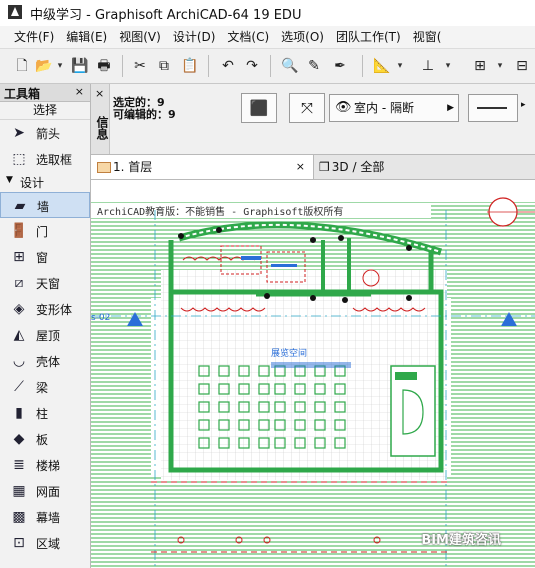 This screenshot has width=535, height=568. I want to click on column-icon: ▮, so click(19, 413).